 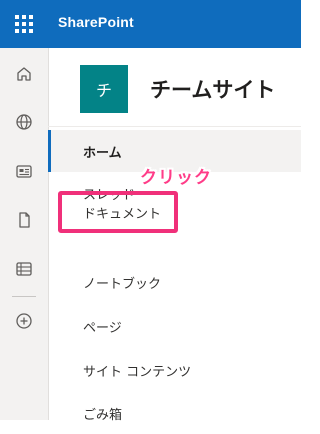 I want to click on nav-item-site-contents: サイト コンテンツ, so click(x=174, y=370).